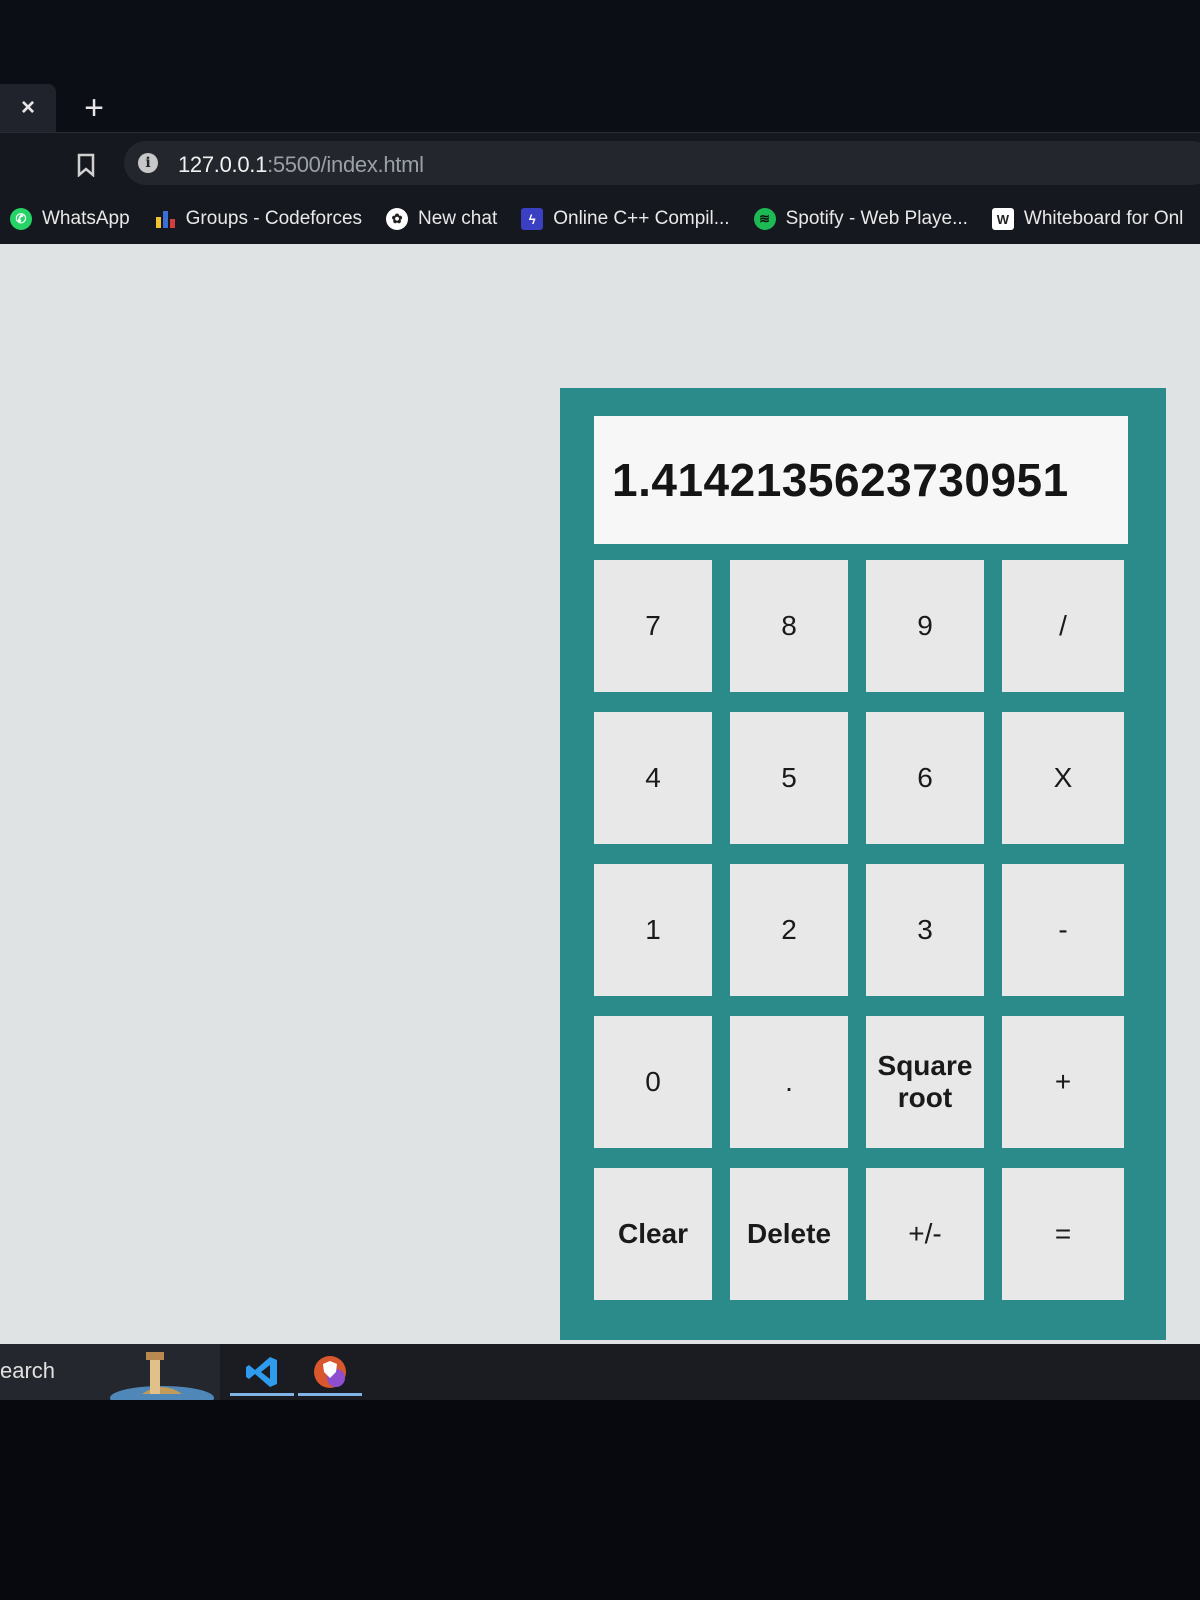  I want to click on brave-taskbar-button, so click(330, 1372).